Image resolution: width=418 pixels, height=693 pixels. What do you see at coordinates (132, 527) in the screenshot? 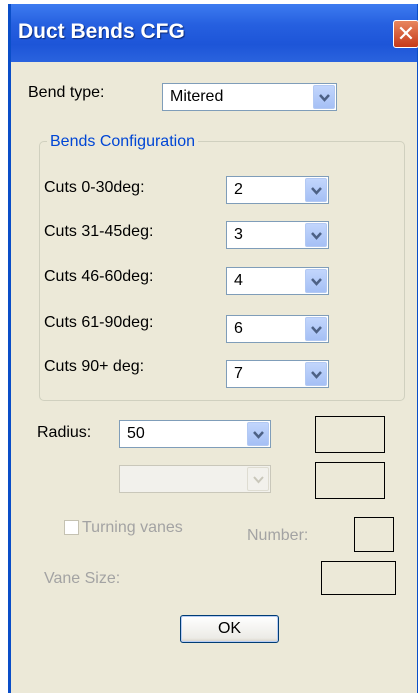
I see `turning-vanes-label: Turning vanes` at bounding box center [132, 527].